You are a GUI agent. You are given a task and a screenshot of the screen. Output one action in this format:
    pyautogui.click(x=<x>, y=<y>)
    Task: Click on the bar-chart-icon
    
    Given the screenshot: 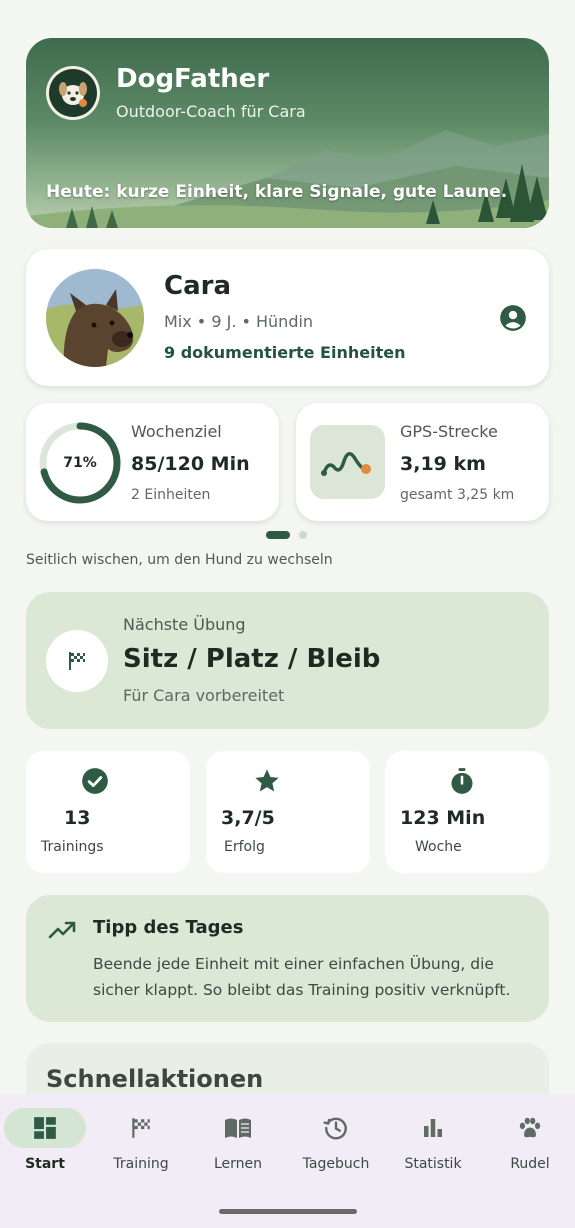 What is the action you would take?
    pyautogui.click(x=433, y=1128)
    